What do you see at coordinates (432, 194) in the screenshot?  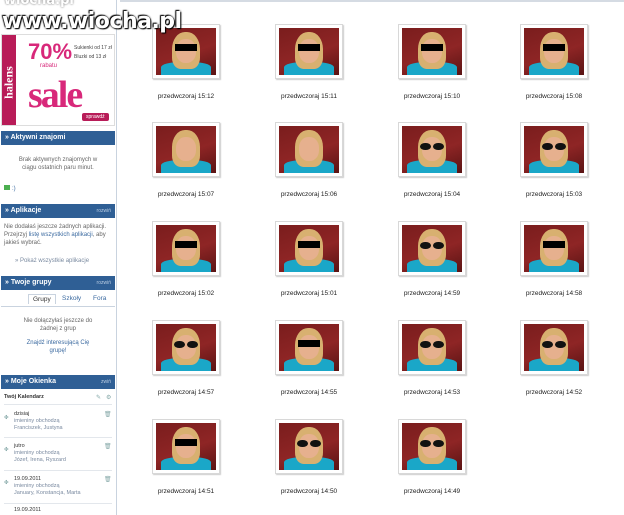 I see `photo-caption: przedwczoraj 15:04` at bounding box center [432, 194].